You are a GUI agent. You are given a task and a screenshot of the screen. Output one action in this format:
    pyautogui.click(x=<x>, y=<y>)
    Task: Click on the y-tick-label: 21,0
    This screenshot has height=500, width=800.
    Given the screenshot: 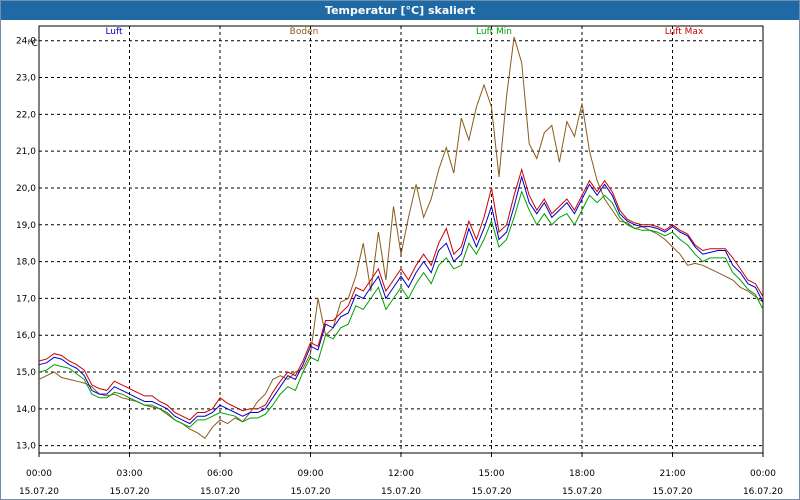 What is the action you would take?
    pyautogui.click(x=26, y=152)
    